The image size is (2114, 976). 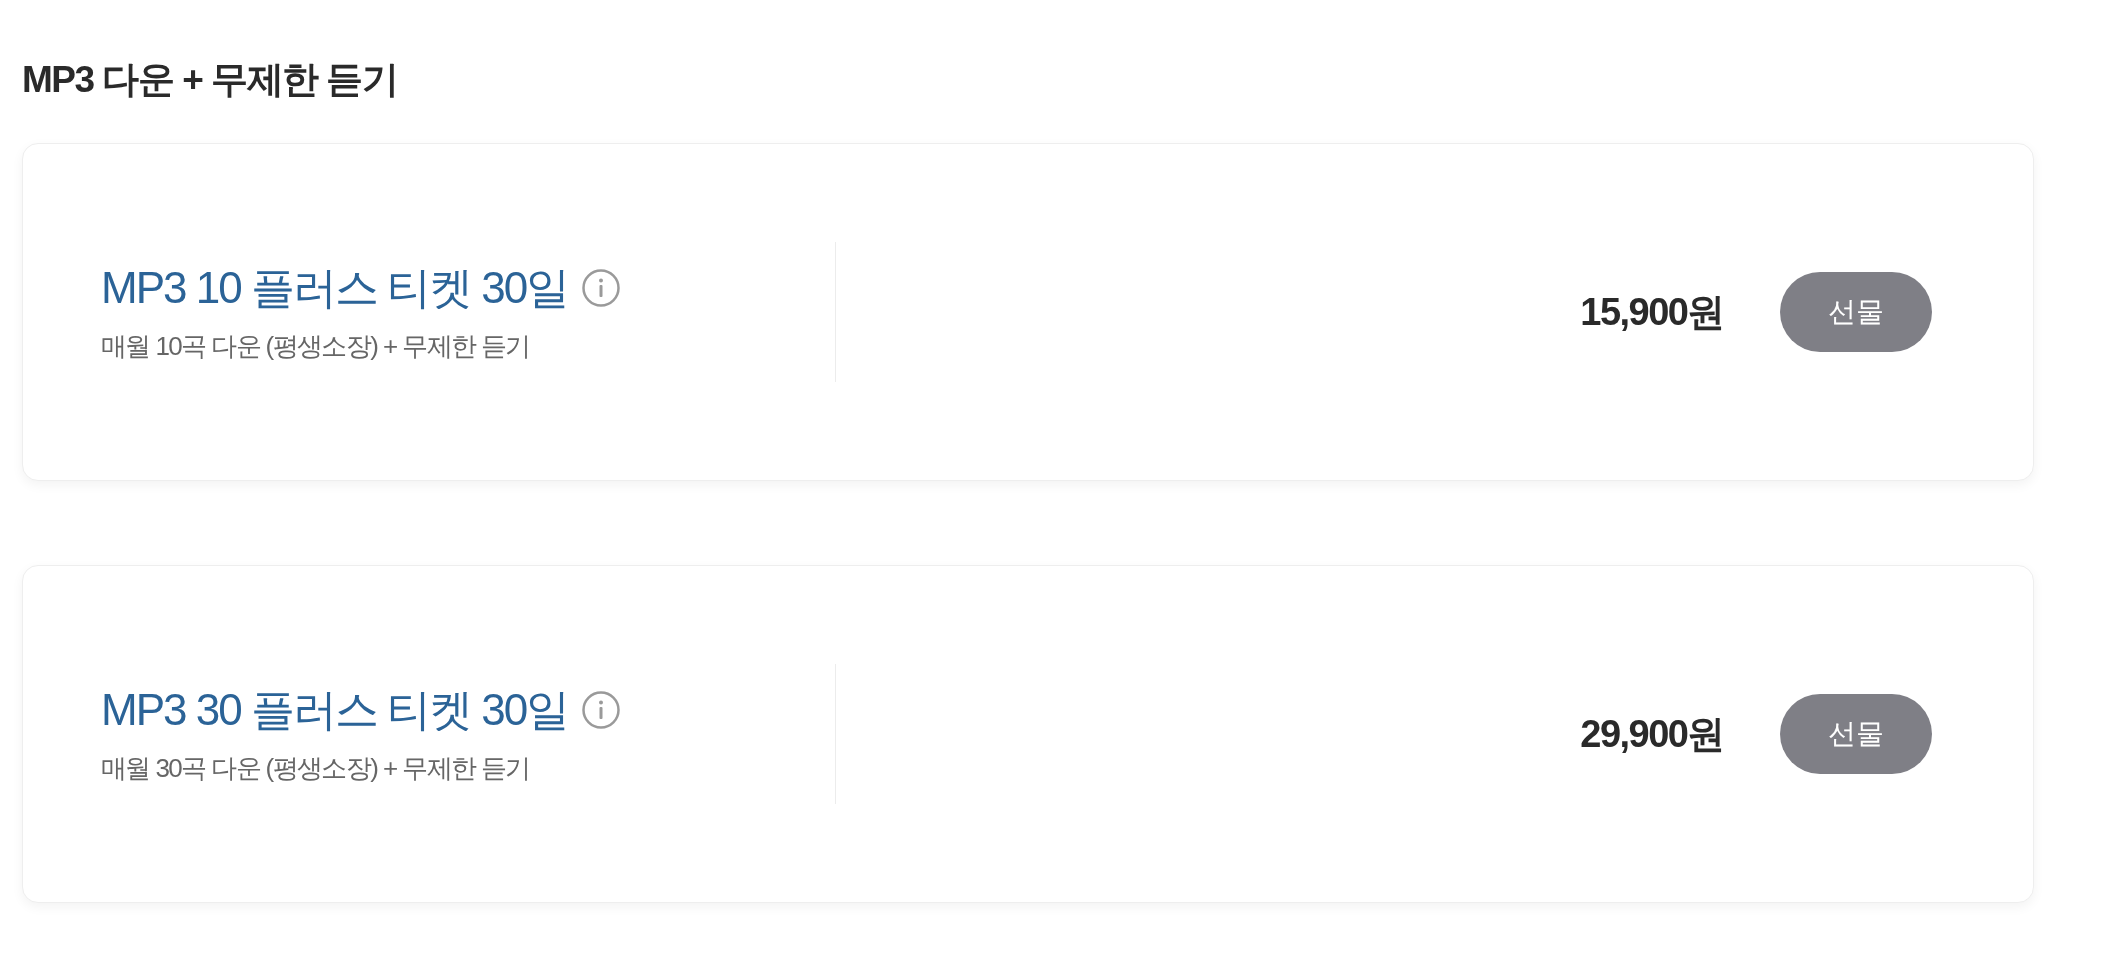 I want to click on ticket-description: 매월 30곡 다운 (평생소장) + 무제한 듣기, so click(x=315, y=768).